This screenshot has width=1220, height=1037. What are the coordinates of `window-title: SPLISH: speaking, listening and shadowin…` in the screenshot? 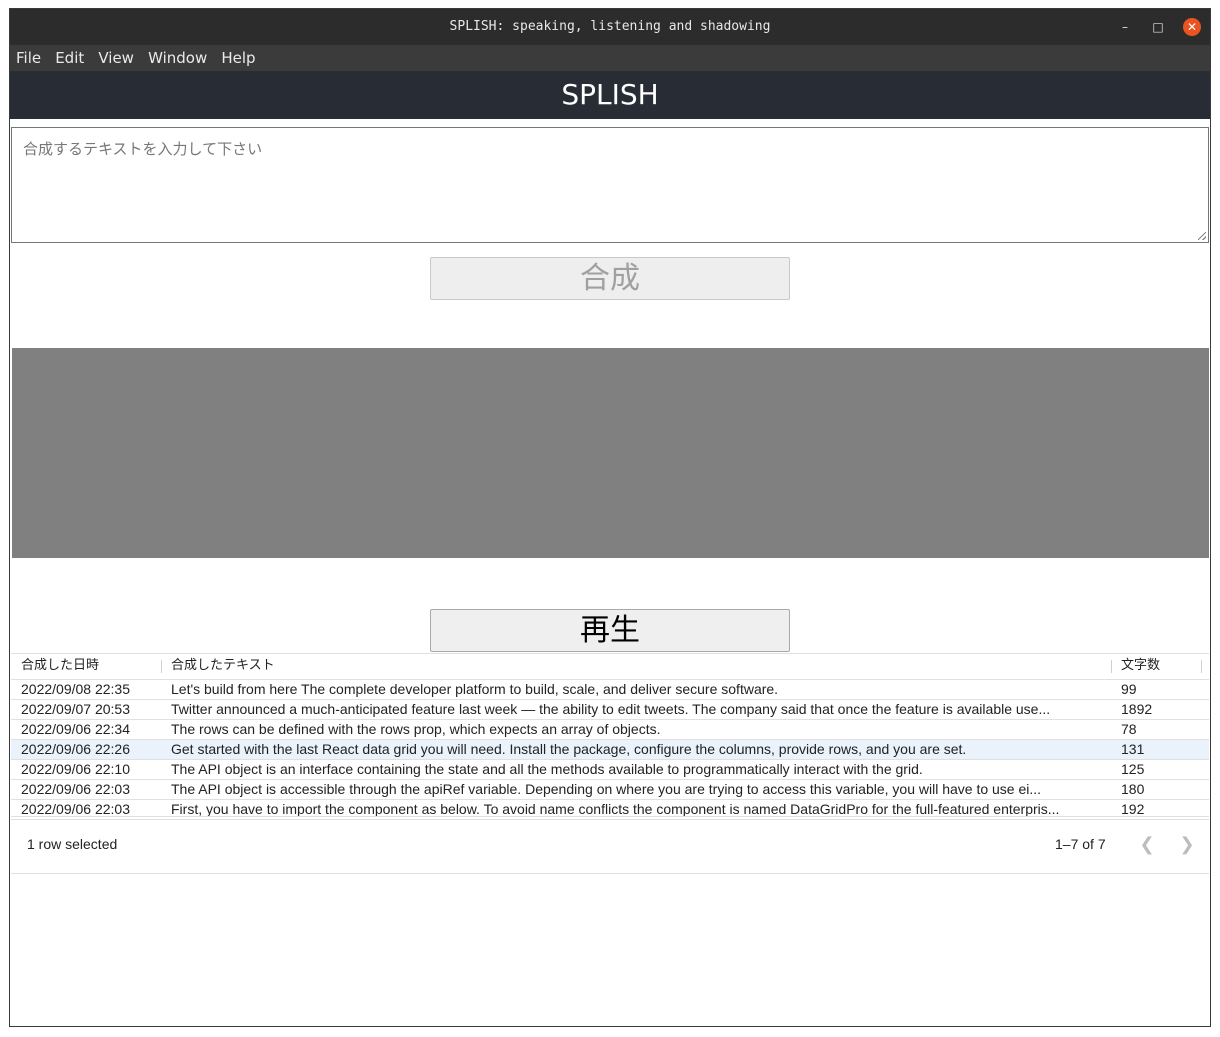 It's located at (610, 26).